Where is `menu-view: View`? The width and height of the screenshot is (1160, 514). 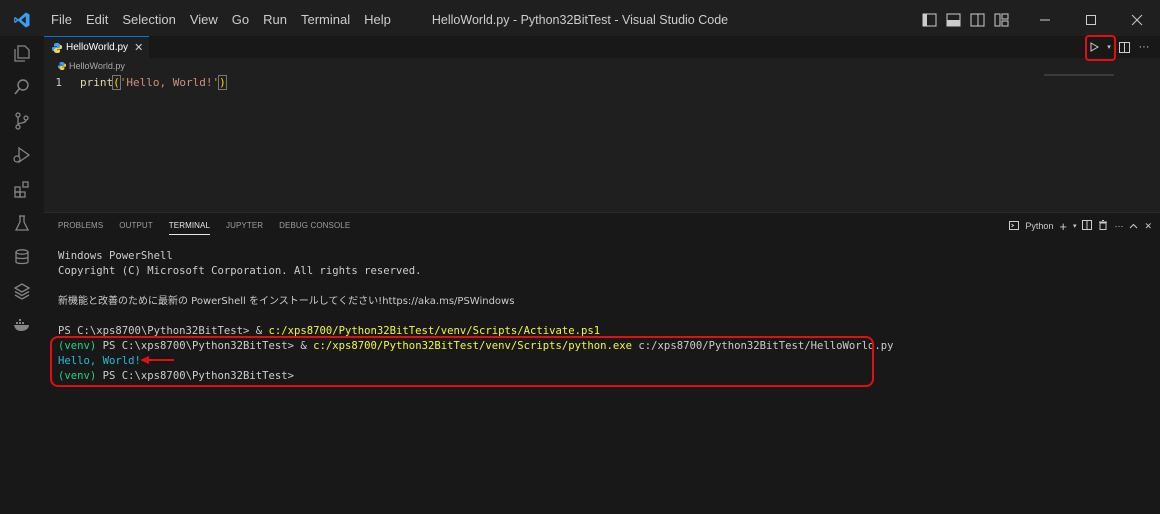
menu-view: View is located at coordinates (204, 20).